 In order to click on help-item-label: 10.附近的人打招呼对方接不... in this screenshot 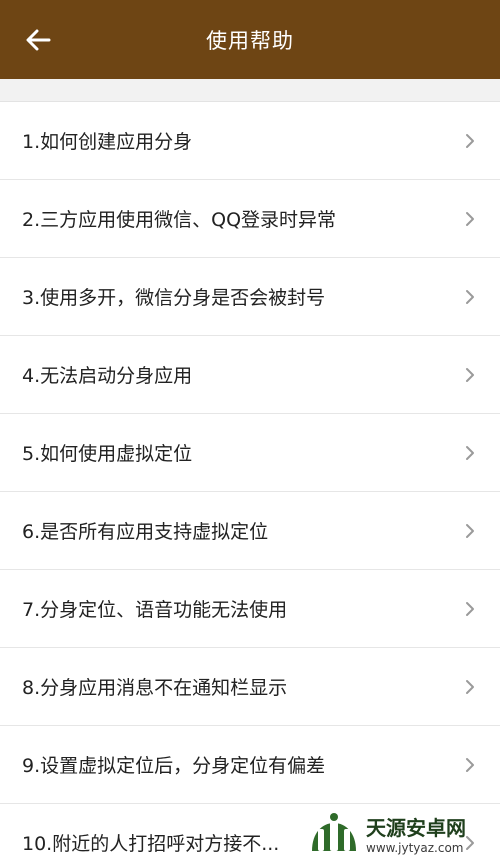, I will do `click(151, 844)`.